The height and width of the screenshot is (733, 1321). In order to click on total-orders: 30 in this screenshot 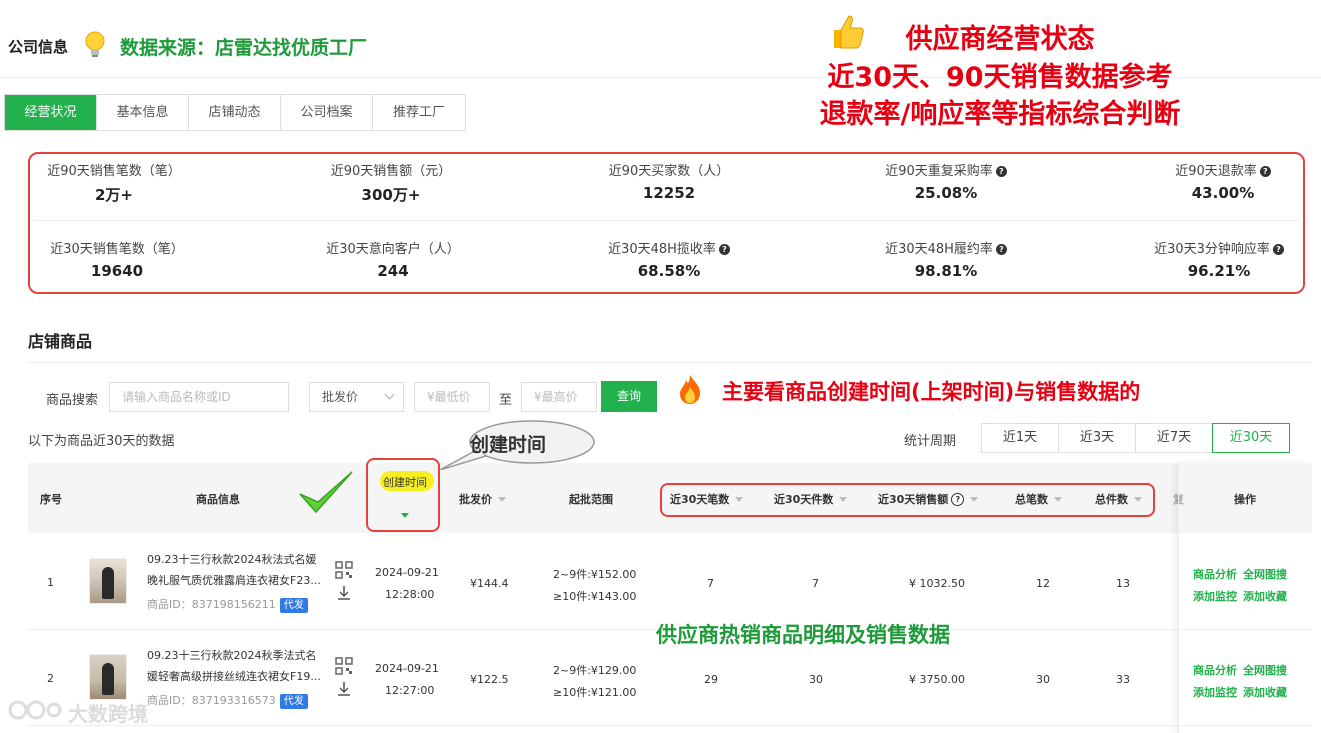, I will do `click(1043, 679)`.